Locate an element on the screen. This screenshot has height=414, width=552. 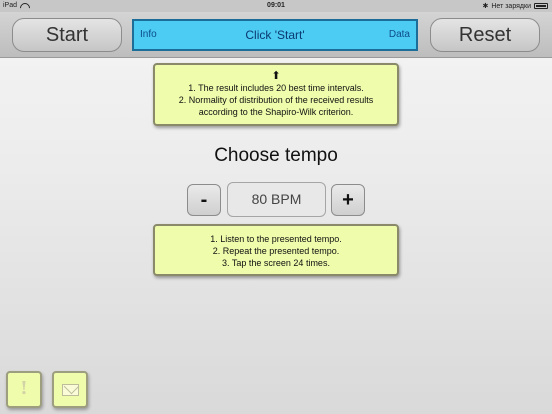
status-time: 09:01 is located at coordinates (276, 5).